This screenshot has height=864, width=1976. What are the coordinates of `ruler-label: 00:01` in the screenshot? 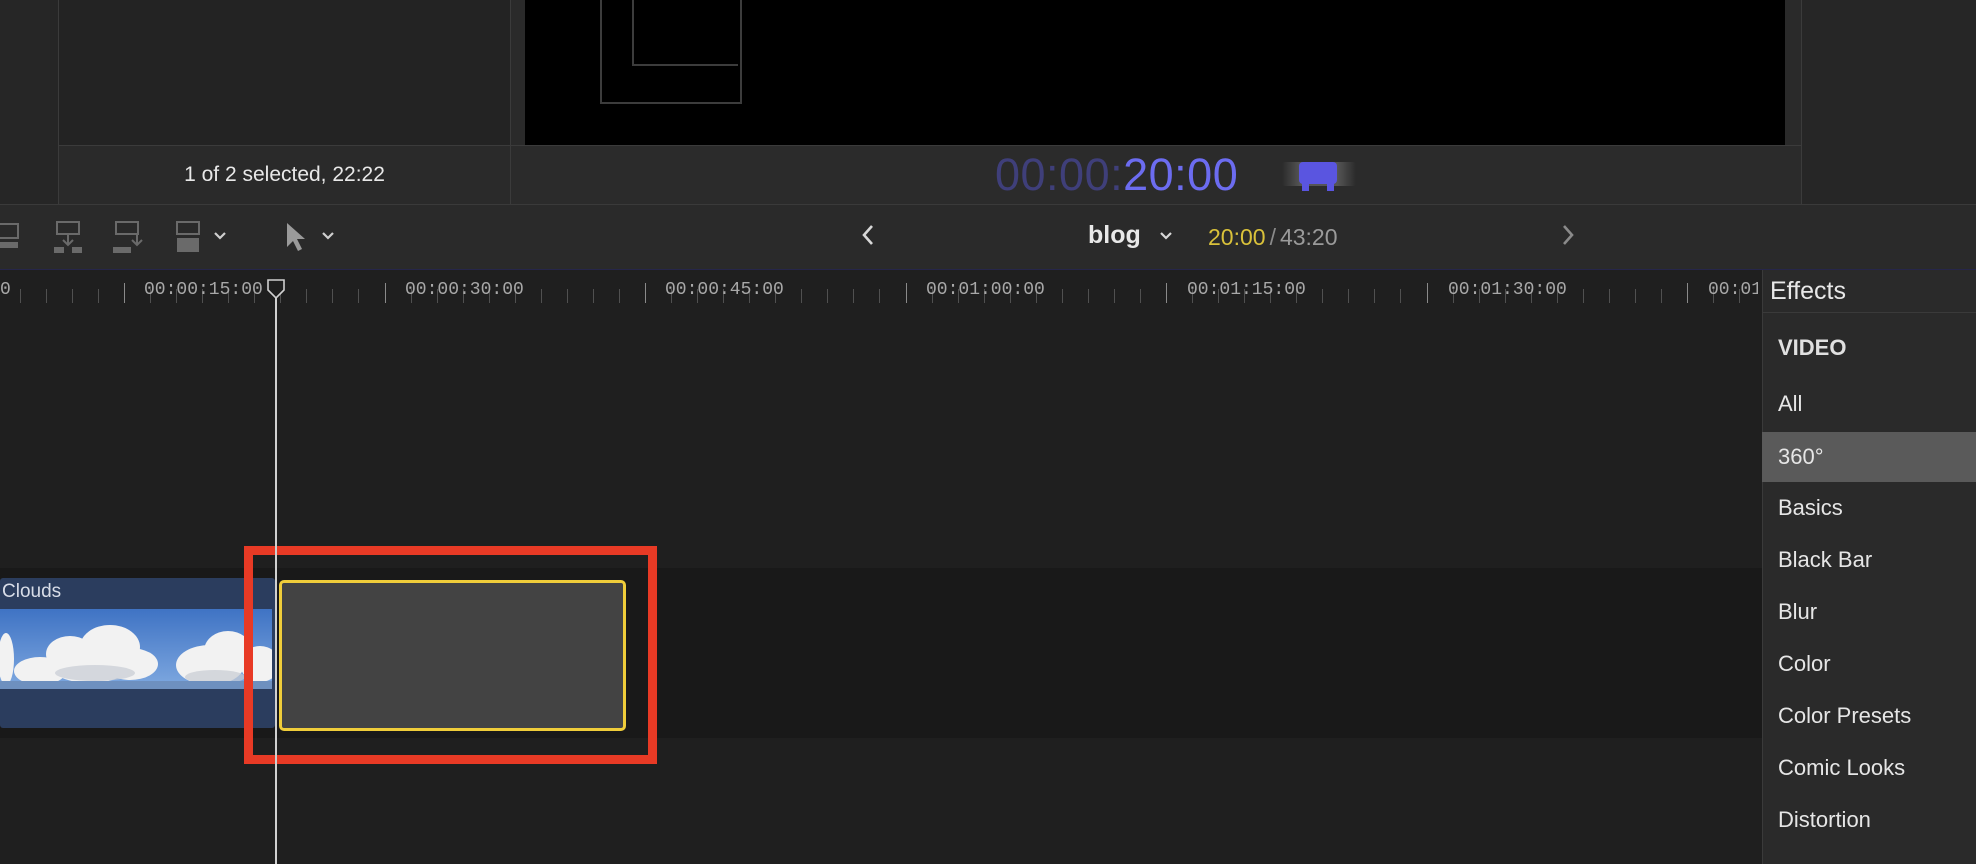 It's located at (1733, 290).